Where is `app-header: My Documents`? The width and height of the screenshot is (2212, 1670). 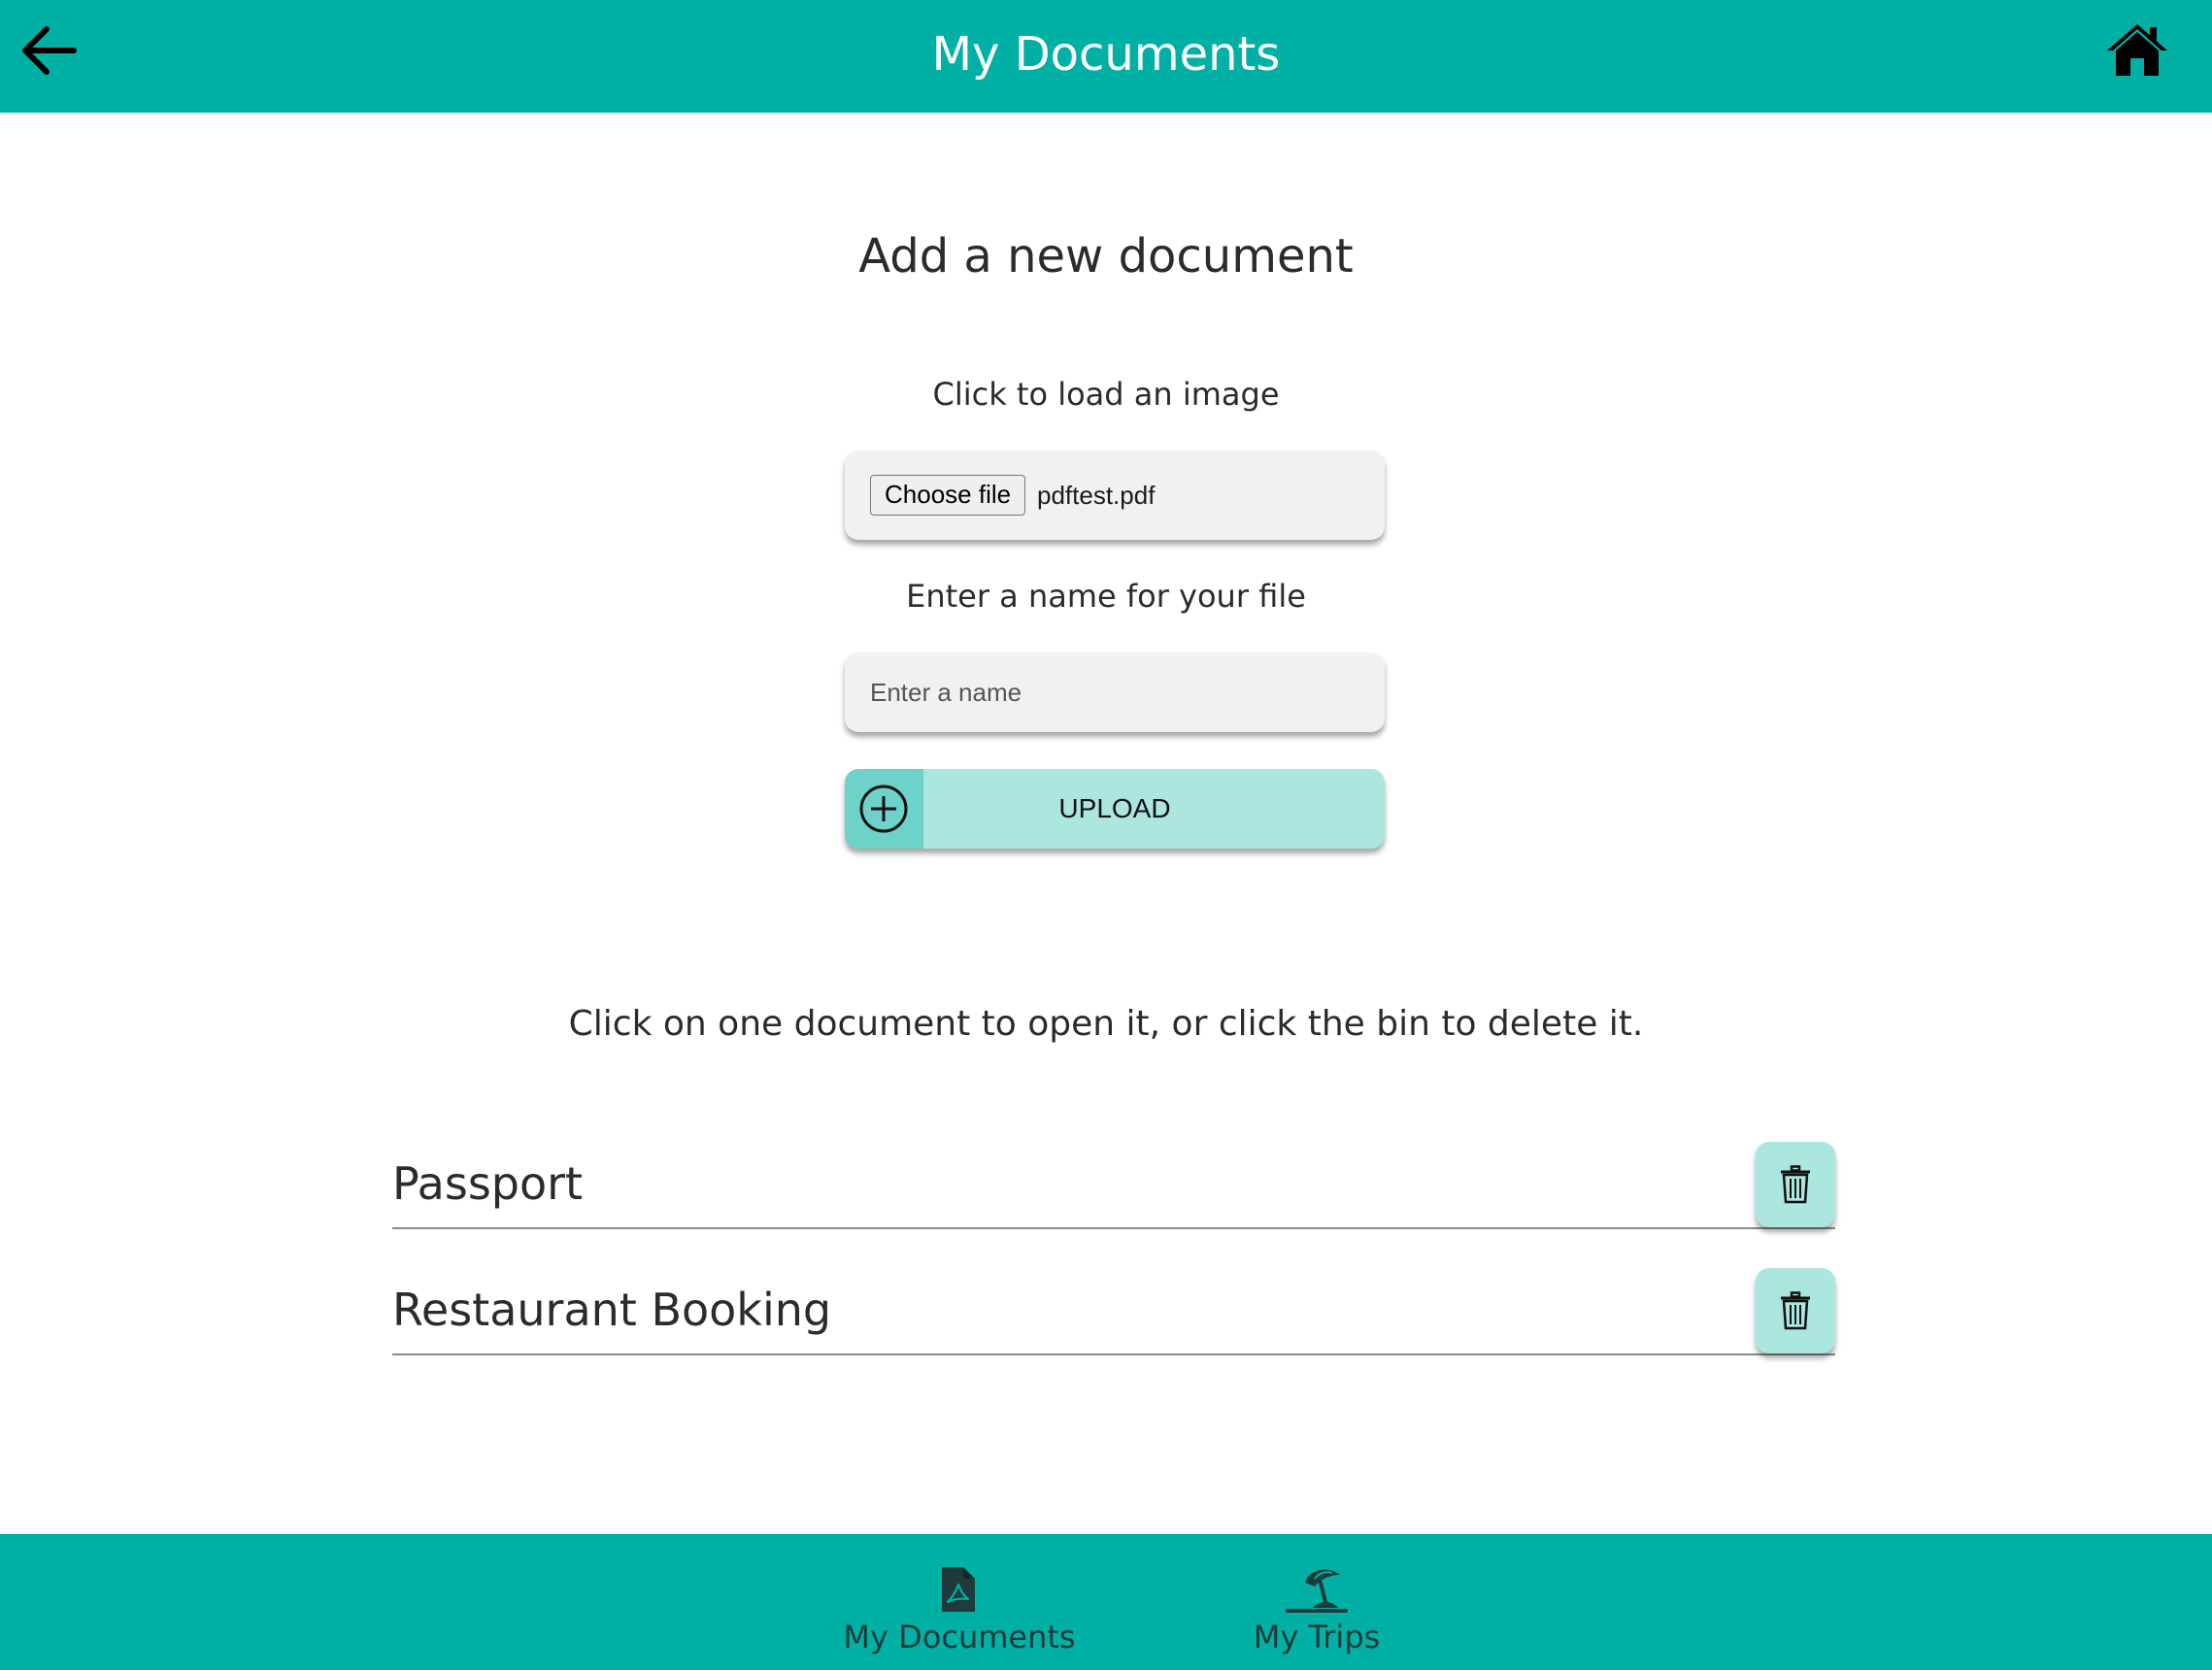 app-header: My Documents is located at coordinates (1106, 56).